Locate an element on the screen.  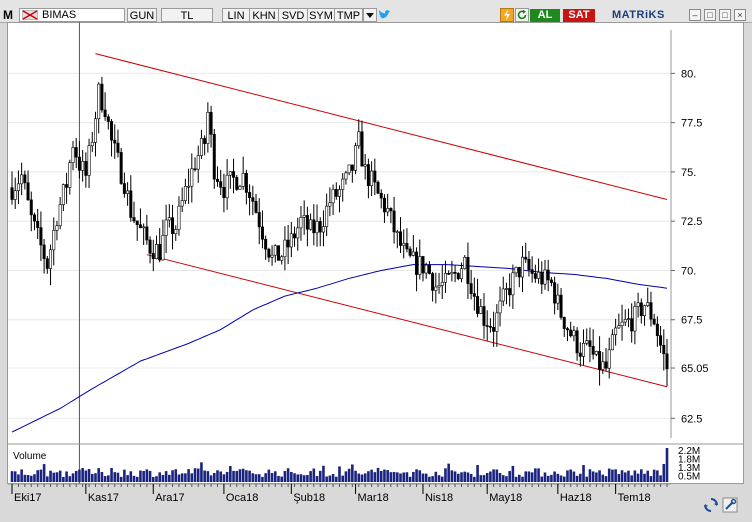
volume-axis: 2.2M1.8M1.3M0.5M is located at coordinates (689, 464).